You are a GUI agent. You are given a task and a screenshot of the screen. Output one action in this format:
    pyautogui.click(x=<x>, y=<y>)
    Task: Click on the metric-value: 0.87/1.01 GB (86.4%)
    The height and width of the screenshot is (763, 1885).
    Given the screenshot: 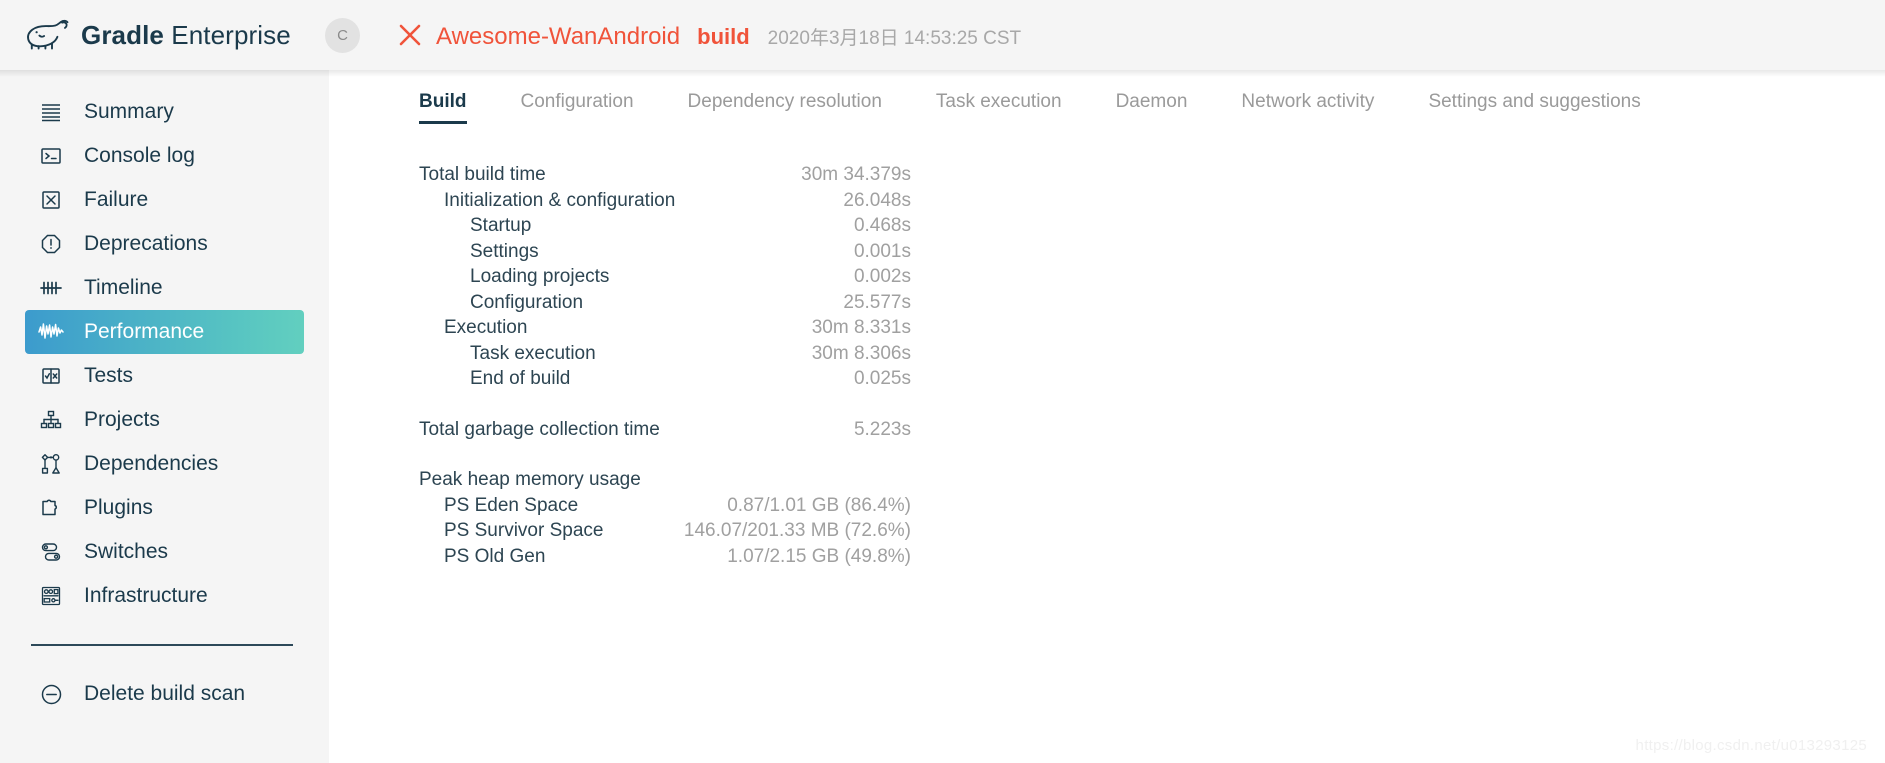 What is the action you would take?
    pyautogui.click(x=819, y=505)
    